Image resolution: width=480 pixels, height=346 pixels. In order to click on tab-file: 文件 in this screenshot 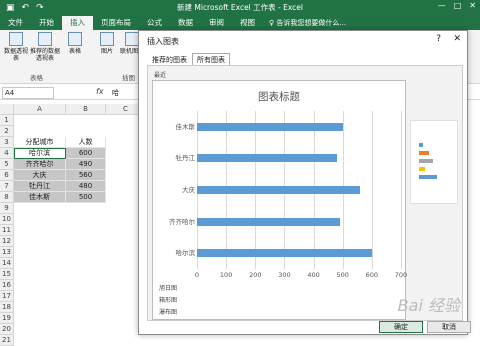, I will do `click(15, 23)`.